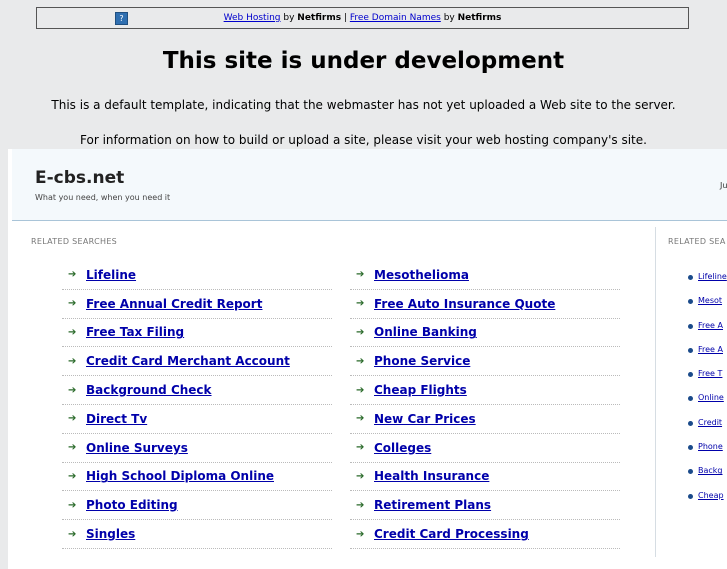  Describe the element at coordinates (479, 18) in the screenshot. I see `netfirms-brand-2: Netfirms` at that location.